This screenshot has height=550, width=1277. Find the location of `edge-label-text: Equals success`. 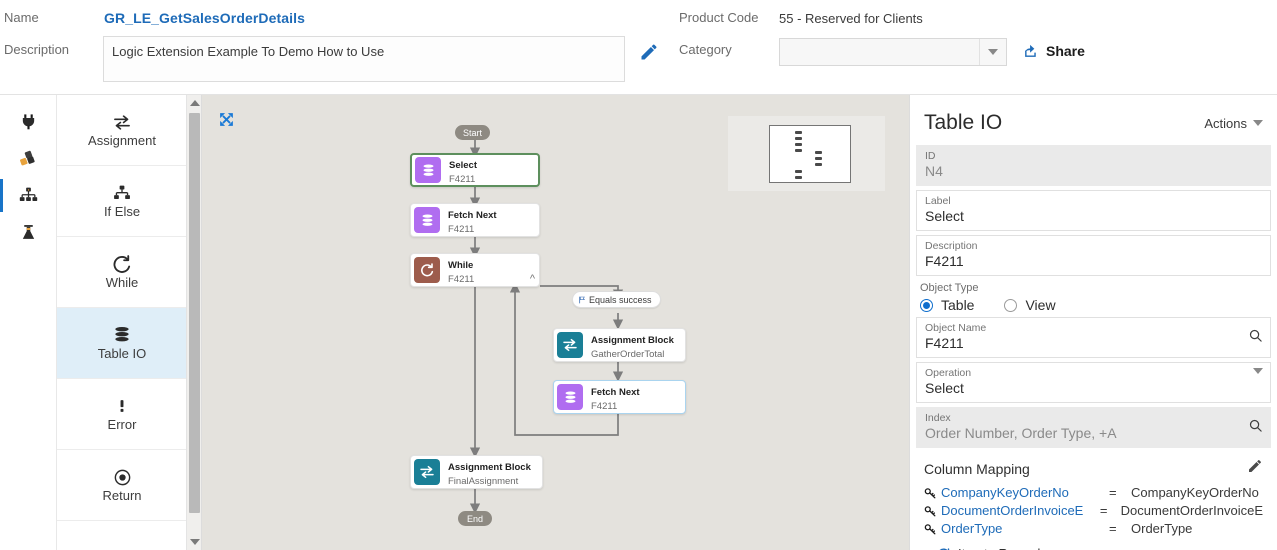

edge-label-text: Equals success is located at coordinates (620, 299).